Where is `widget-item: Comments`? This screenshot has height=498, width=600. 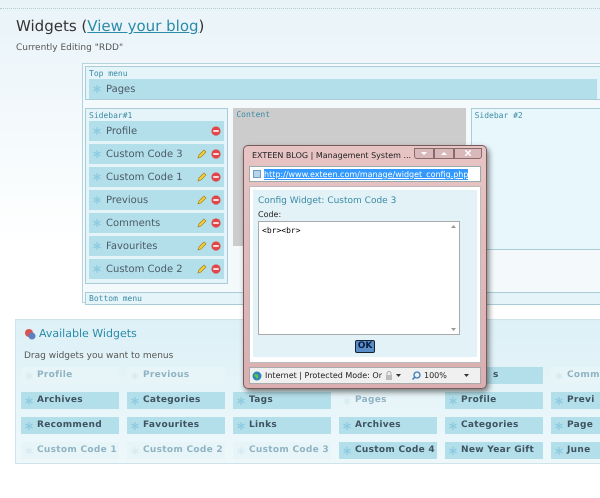 widget-item: Comments is located at coordinates (156, 223).